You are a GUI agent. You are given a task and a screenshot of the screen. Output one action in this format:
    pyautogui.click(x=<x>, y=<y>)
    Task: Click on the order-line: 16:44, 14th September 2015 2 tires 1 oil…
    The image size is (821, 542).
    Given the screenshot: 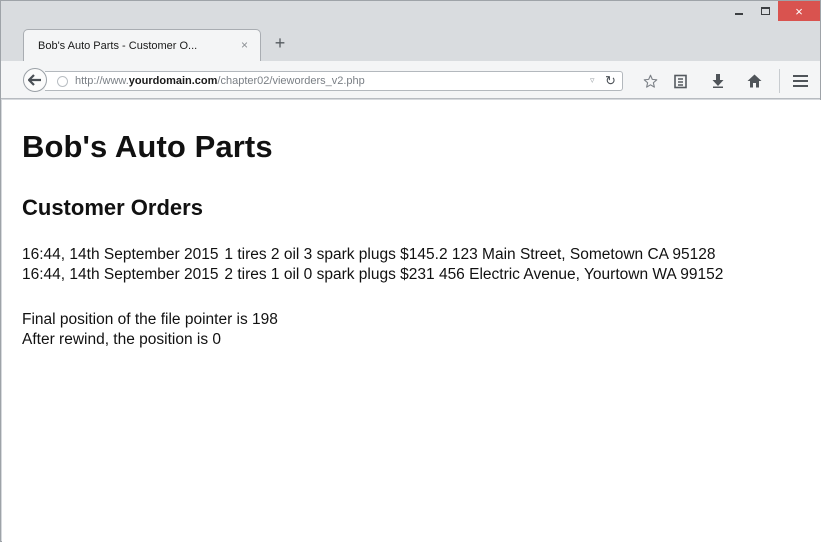 What is the action you would take?
    pyautogui.click(x=373, y=274)
    